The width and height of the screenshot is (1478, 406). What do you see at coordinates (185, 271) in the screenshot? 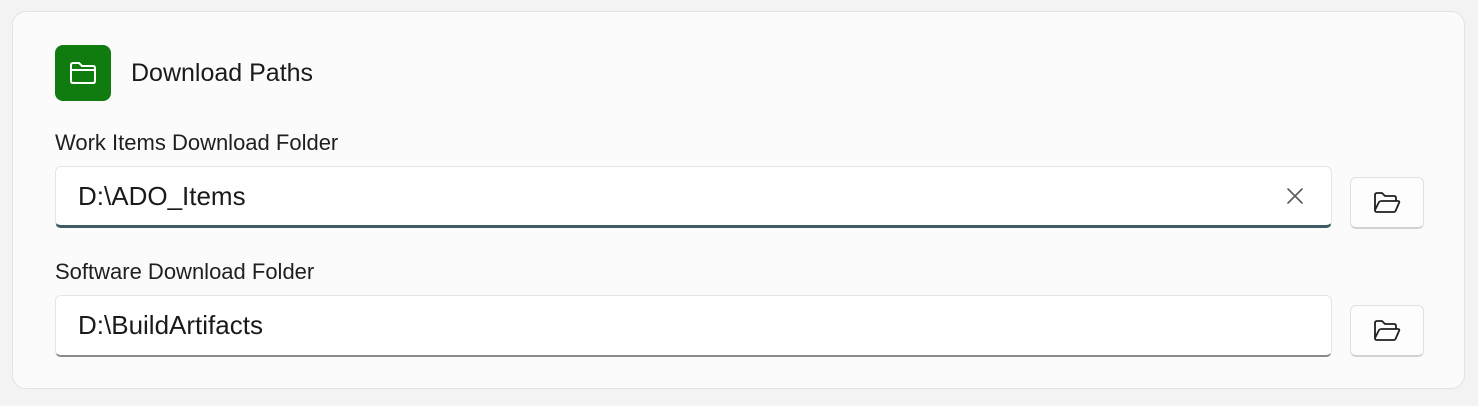
I see `software-folder-label: Software Download Folder` at bounding box center [185, 271].